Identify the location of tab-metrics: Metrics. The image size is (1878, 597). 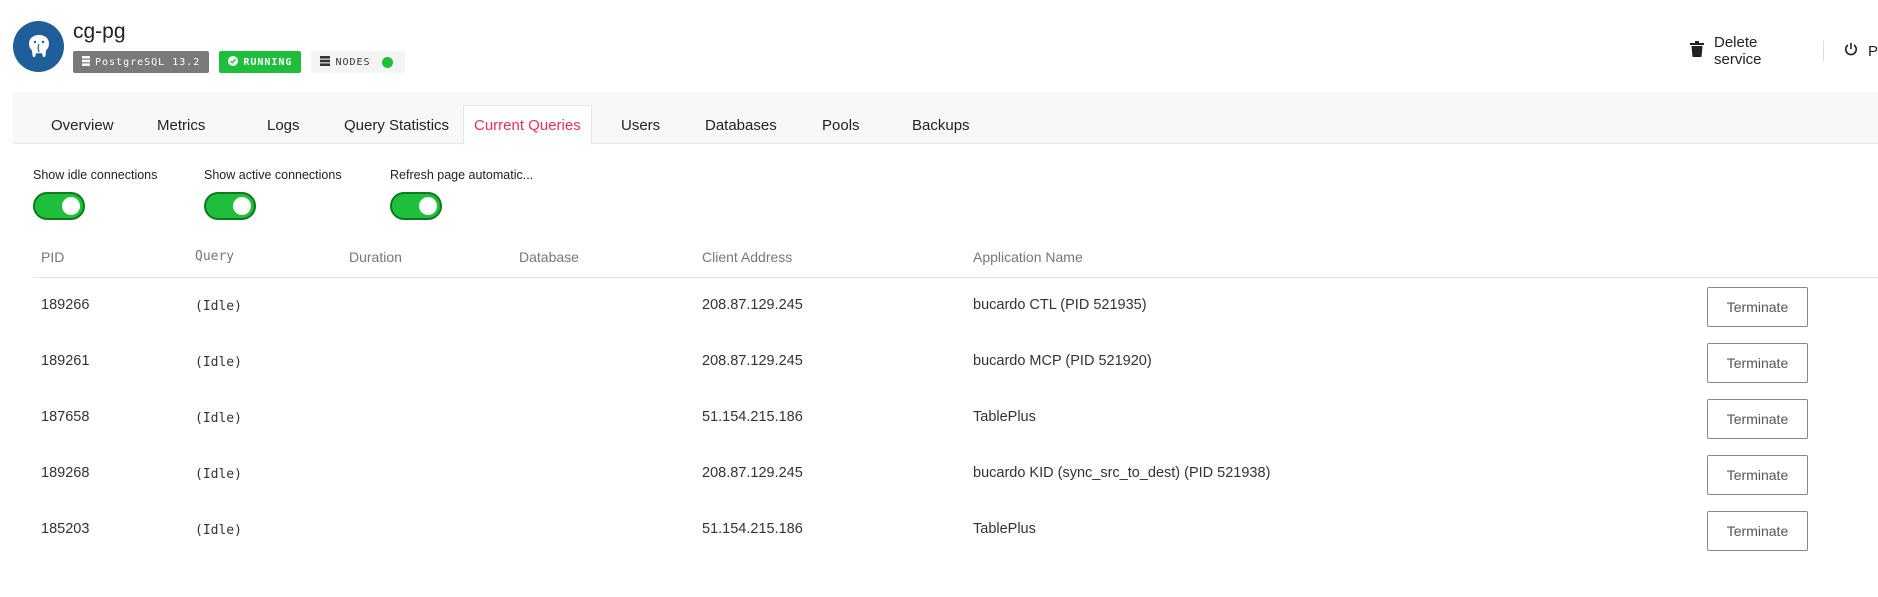
(181, 125).